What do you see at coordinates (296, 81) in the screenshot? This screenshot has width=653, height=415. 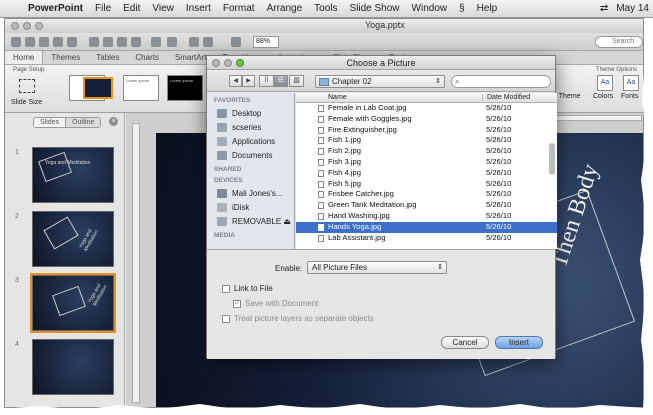 I see `column-view-button: ▥` at bounding box center [296, 81].